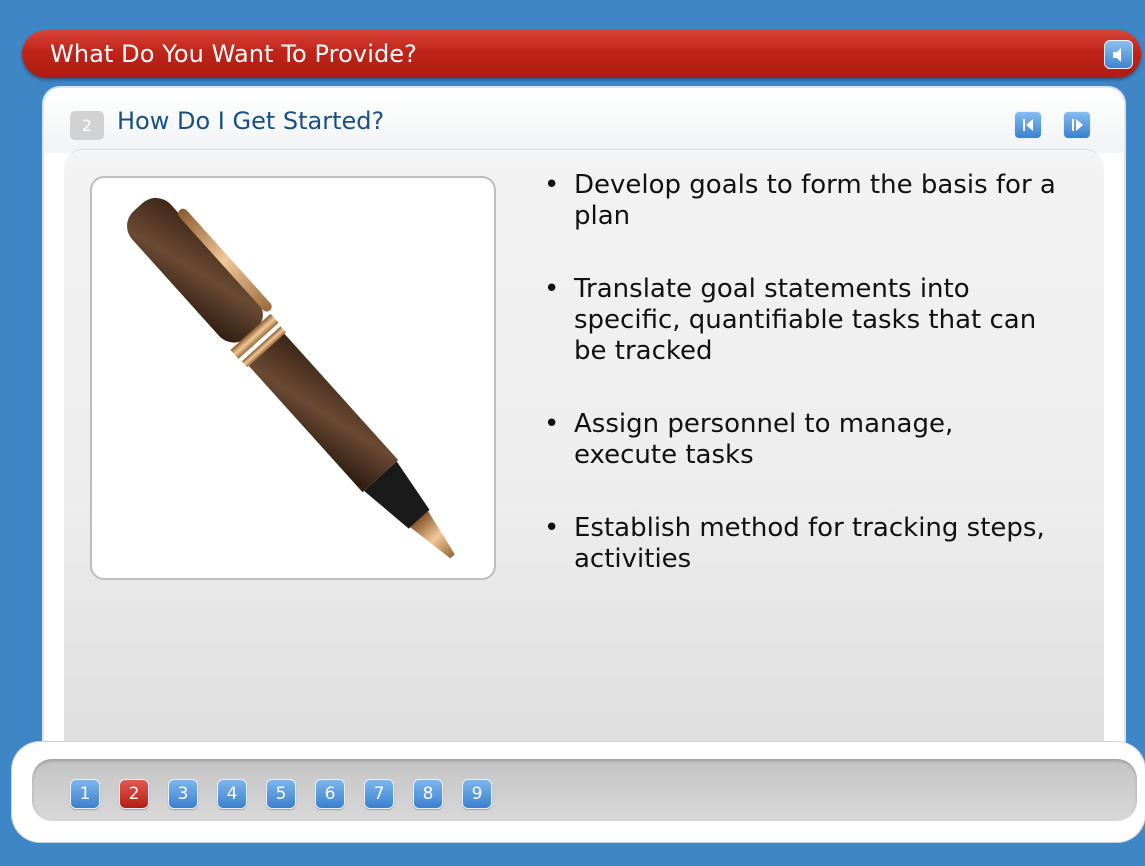  What do you see at coordinates (428, 794) in the screenshot?
I see `page-button-8: 8` at bounding box center [428, 794].